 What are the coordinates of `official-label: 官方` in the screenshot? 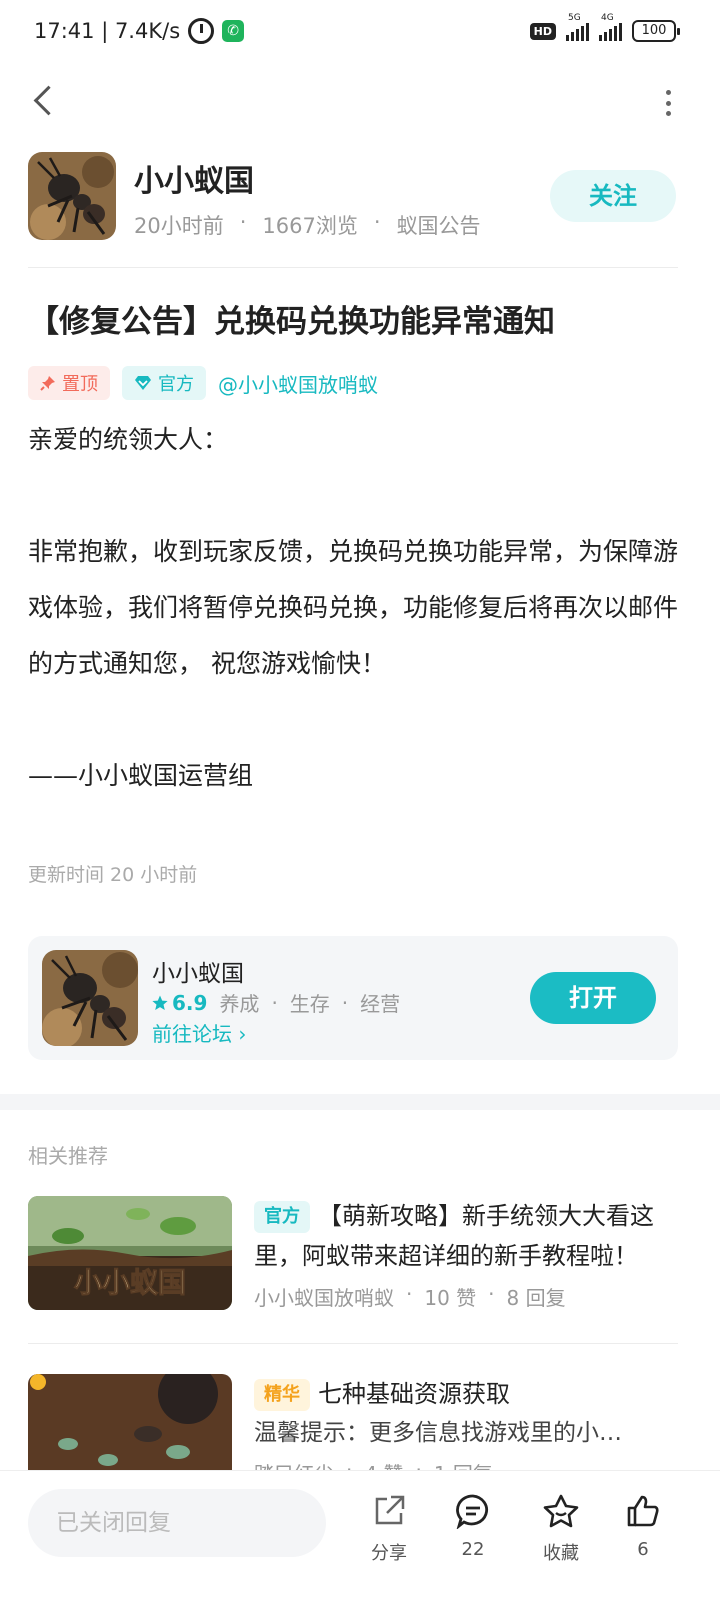 It's located at (176, 384).